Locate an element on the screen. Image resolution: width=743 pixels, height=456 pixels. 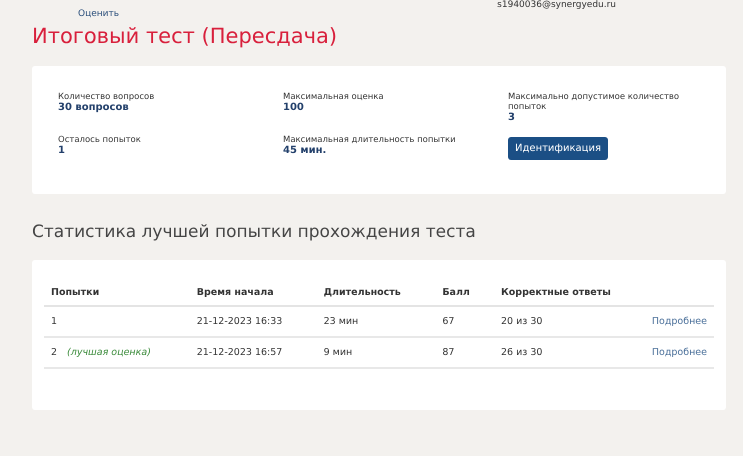
info-value: 30 вопросов is located at coordinates (94, 107).